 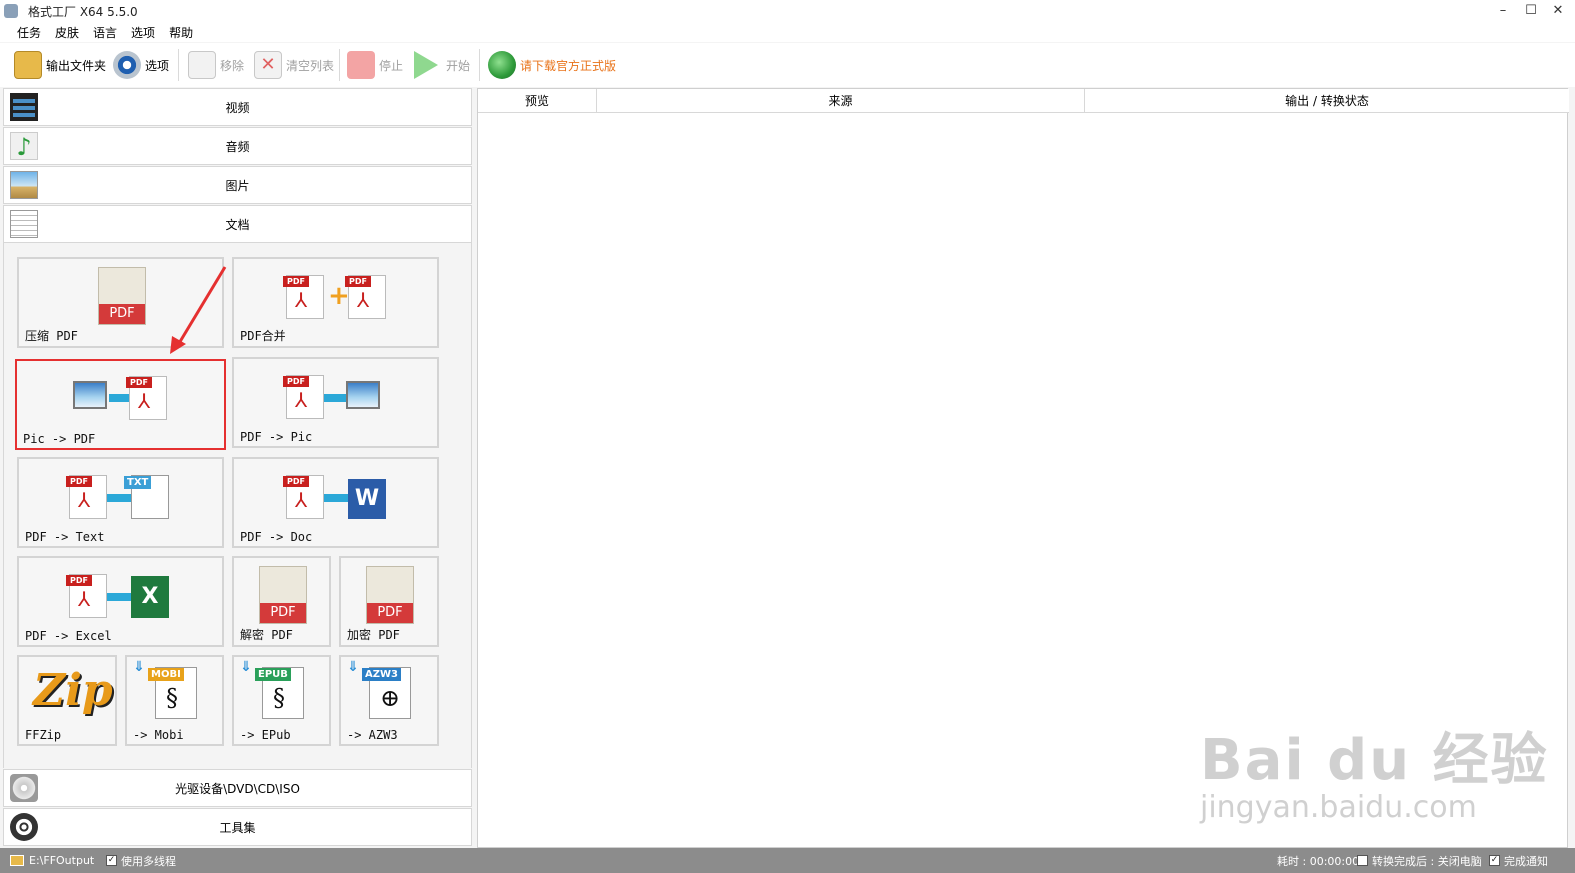 What do you see at coordinates (143, 32) in the screenshot?
I see `menu-options: 选项` at bounding box center [143, 32].